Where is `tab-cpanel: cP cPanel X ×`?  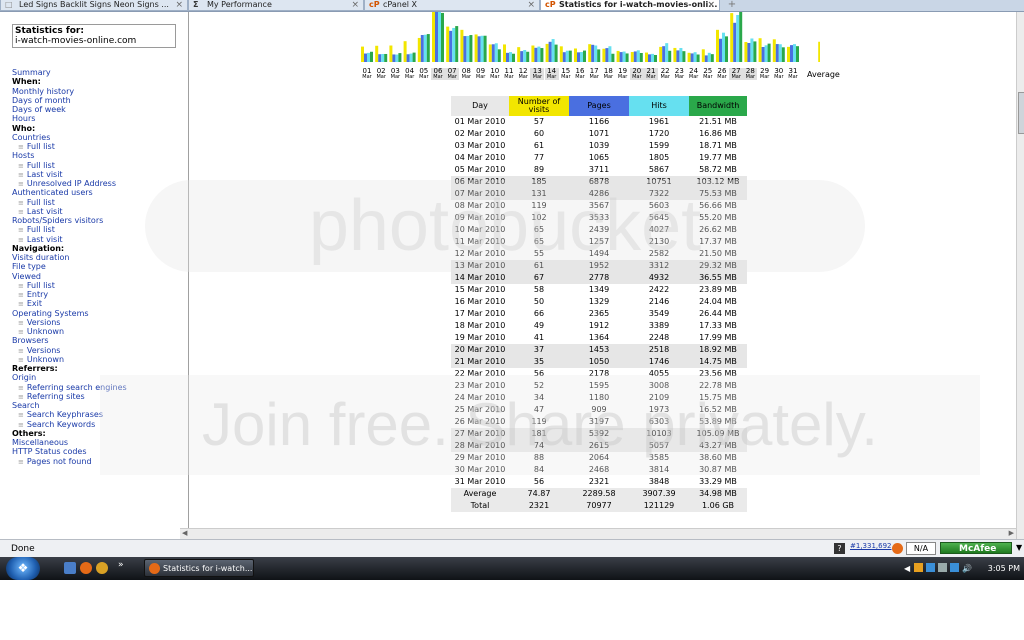
tab-cpanel: cP cPanel X × is located at coordinates (452, 5).